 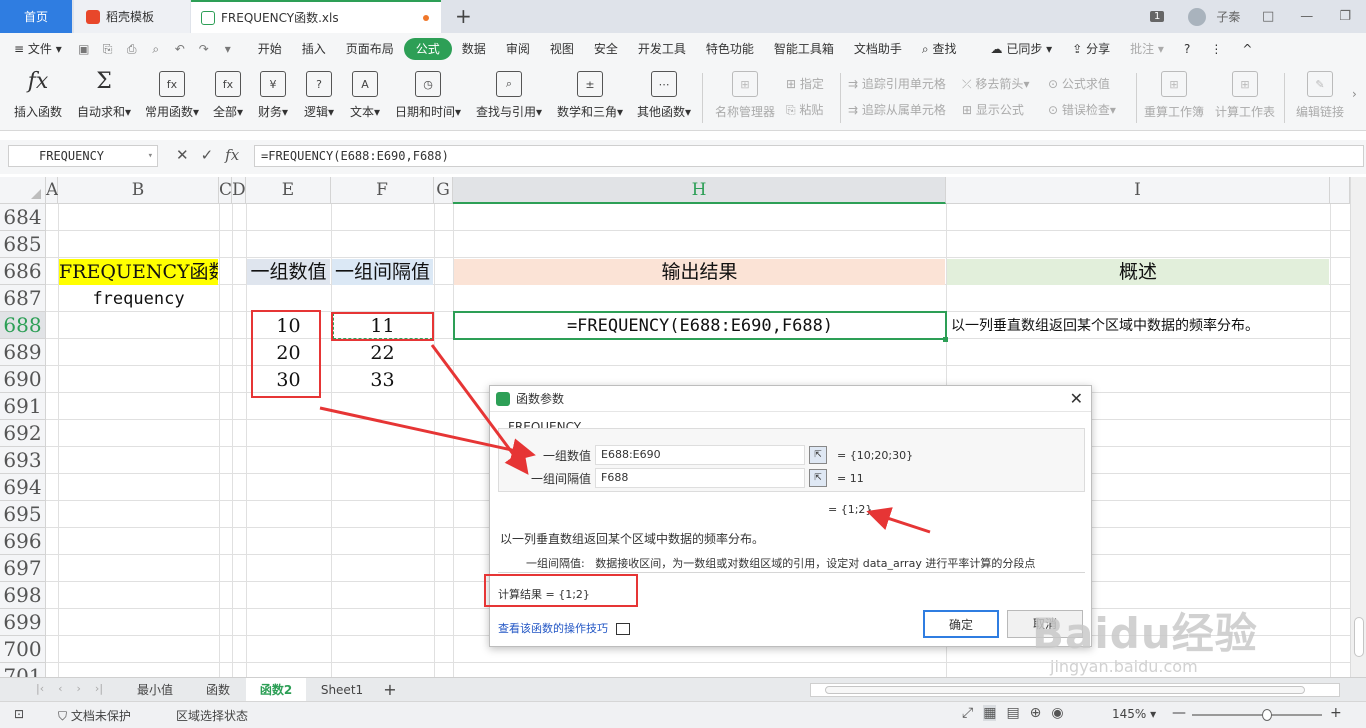 What do you see at coordinates (664, 98) in the screenshot?
I see `other-functions-button: ⋯ 其他函数▾` at bounding box center [664, 98].